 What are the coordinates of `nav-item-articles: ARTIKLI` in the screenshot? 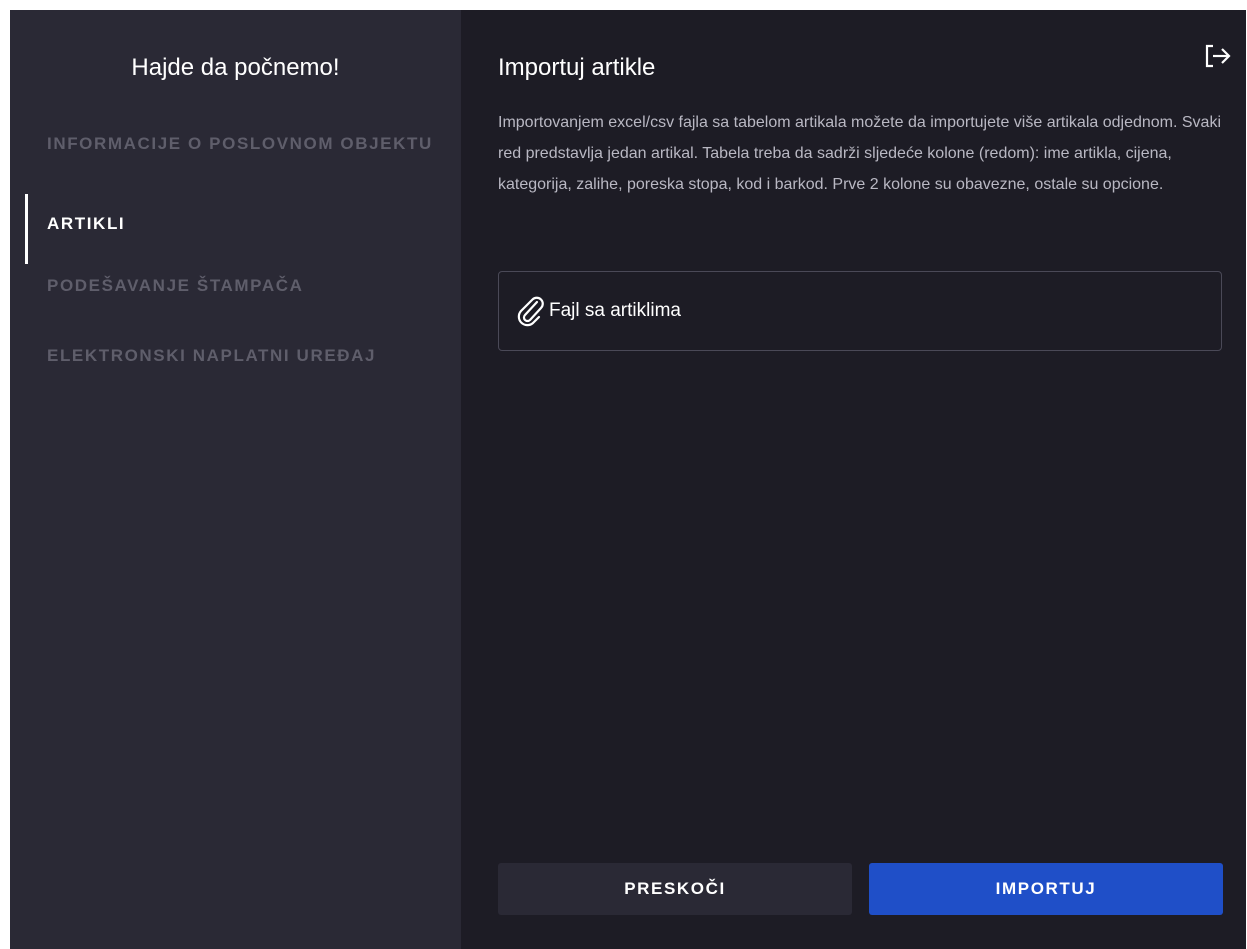 It's located at (235, 229).